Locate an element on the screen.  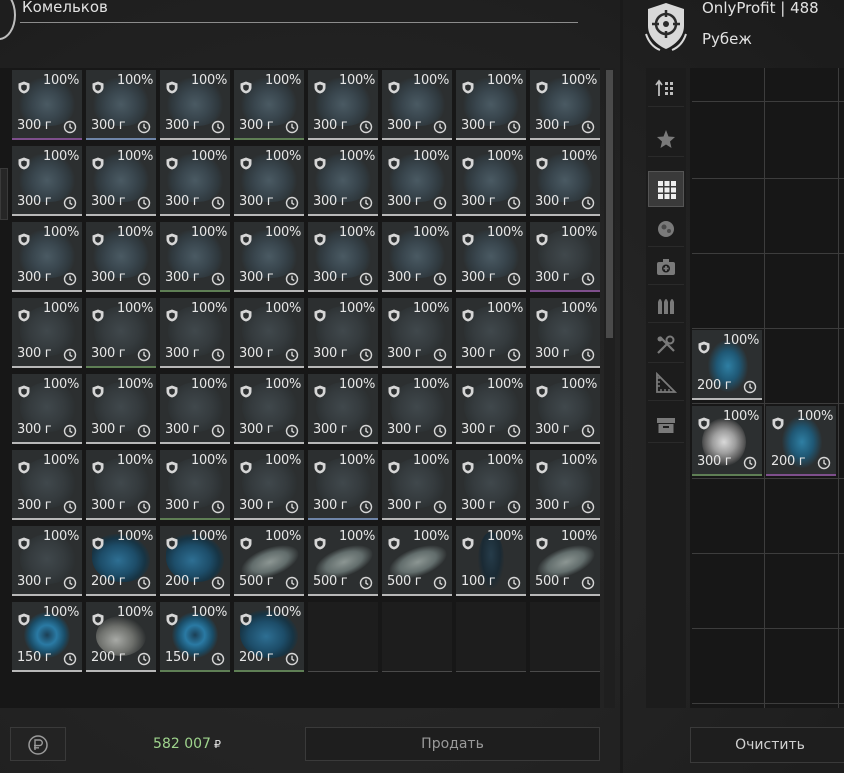
tab-ammo is located at coordinates (666, 305).